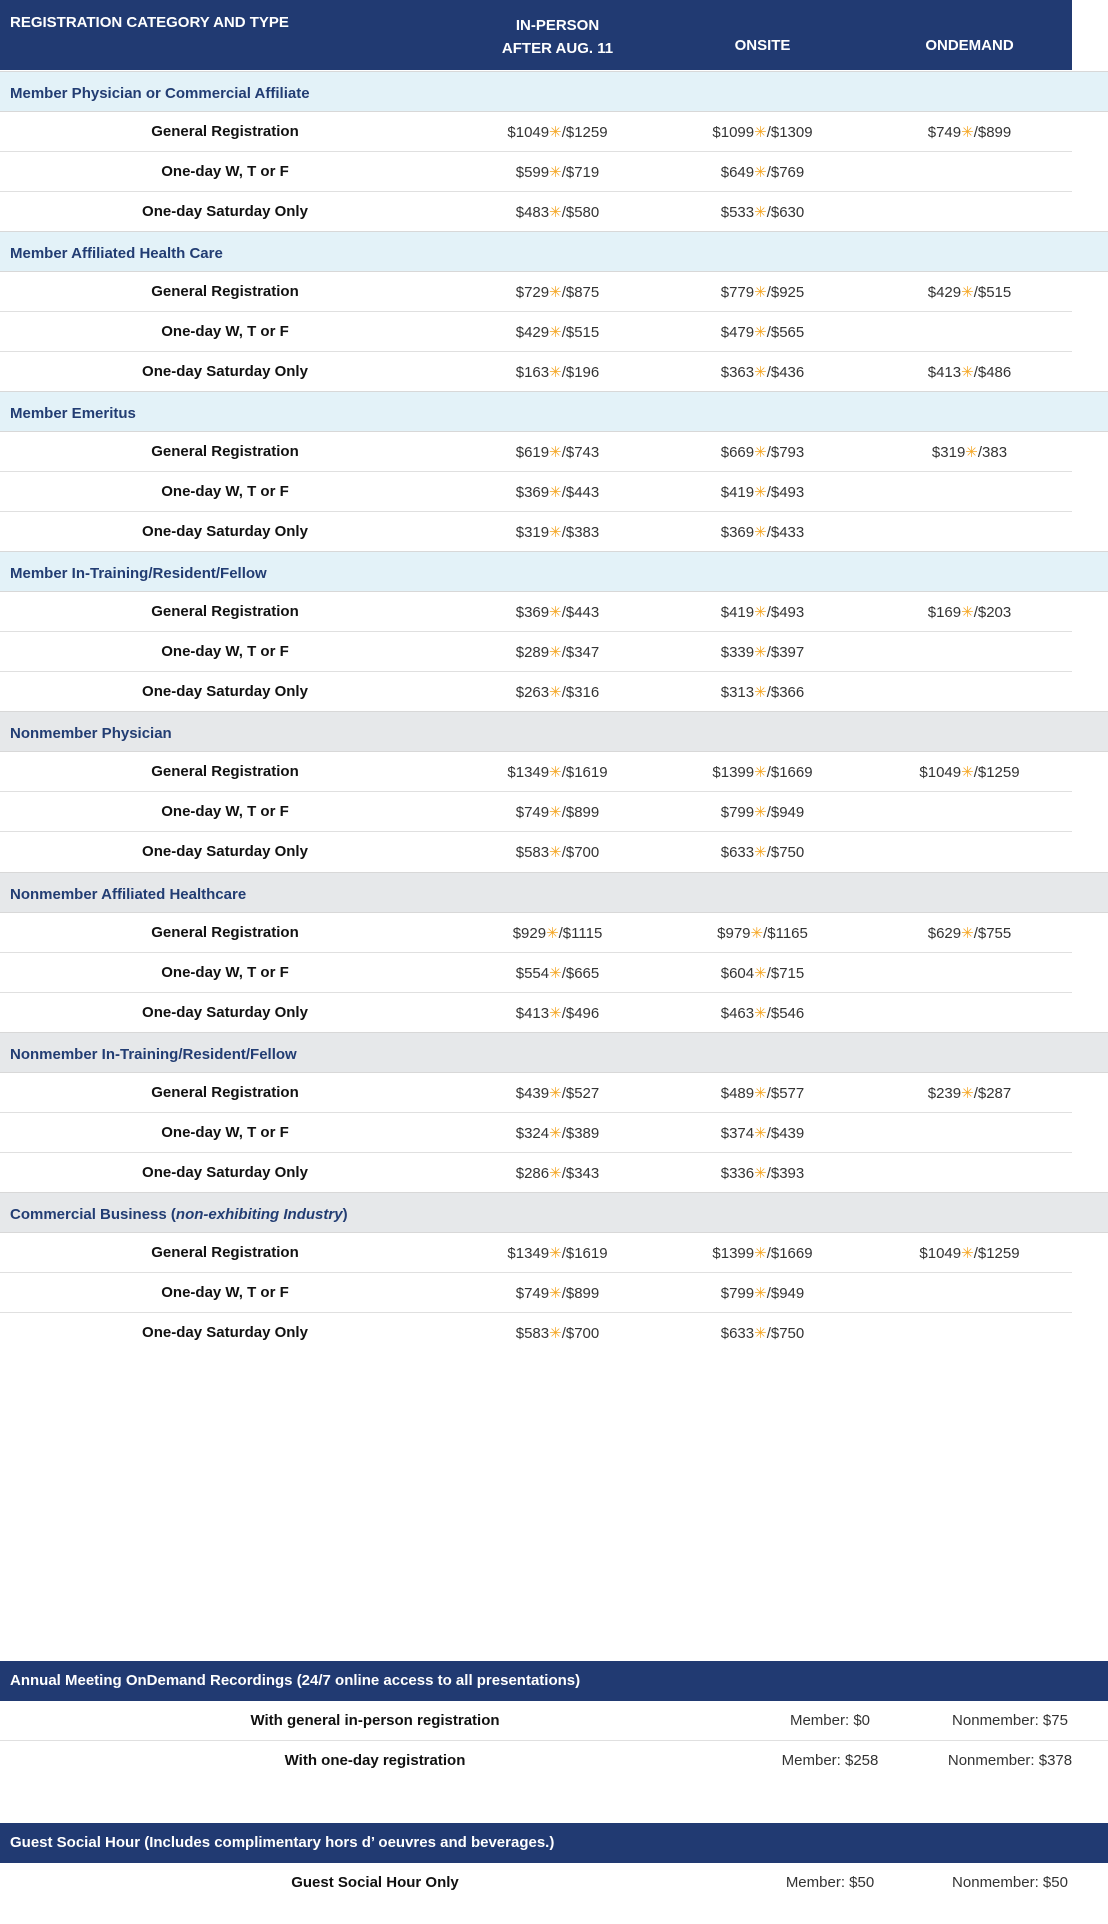 The image size is (1108, 1924). I want to click on price-member: $369, so click(532, 612).